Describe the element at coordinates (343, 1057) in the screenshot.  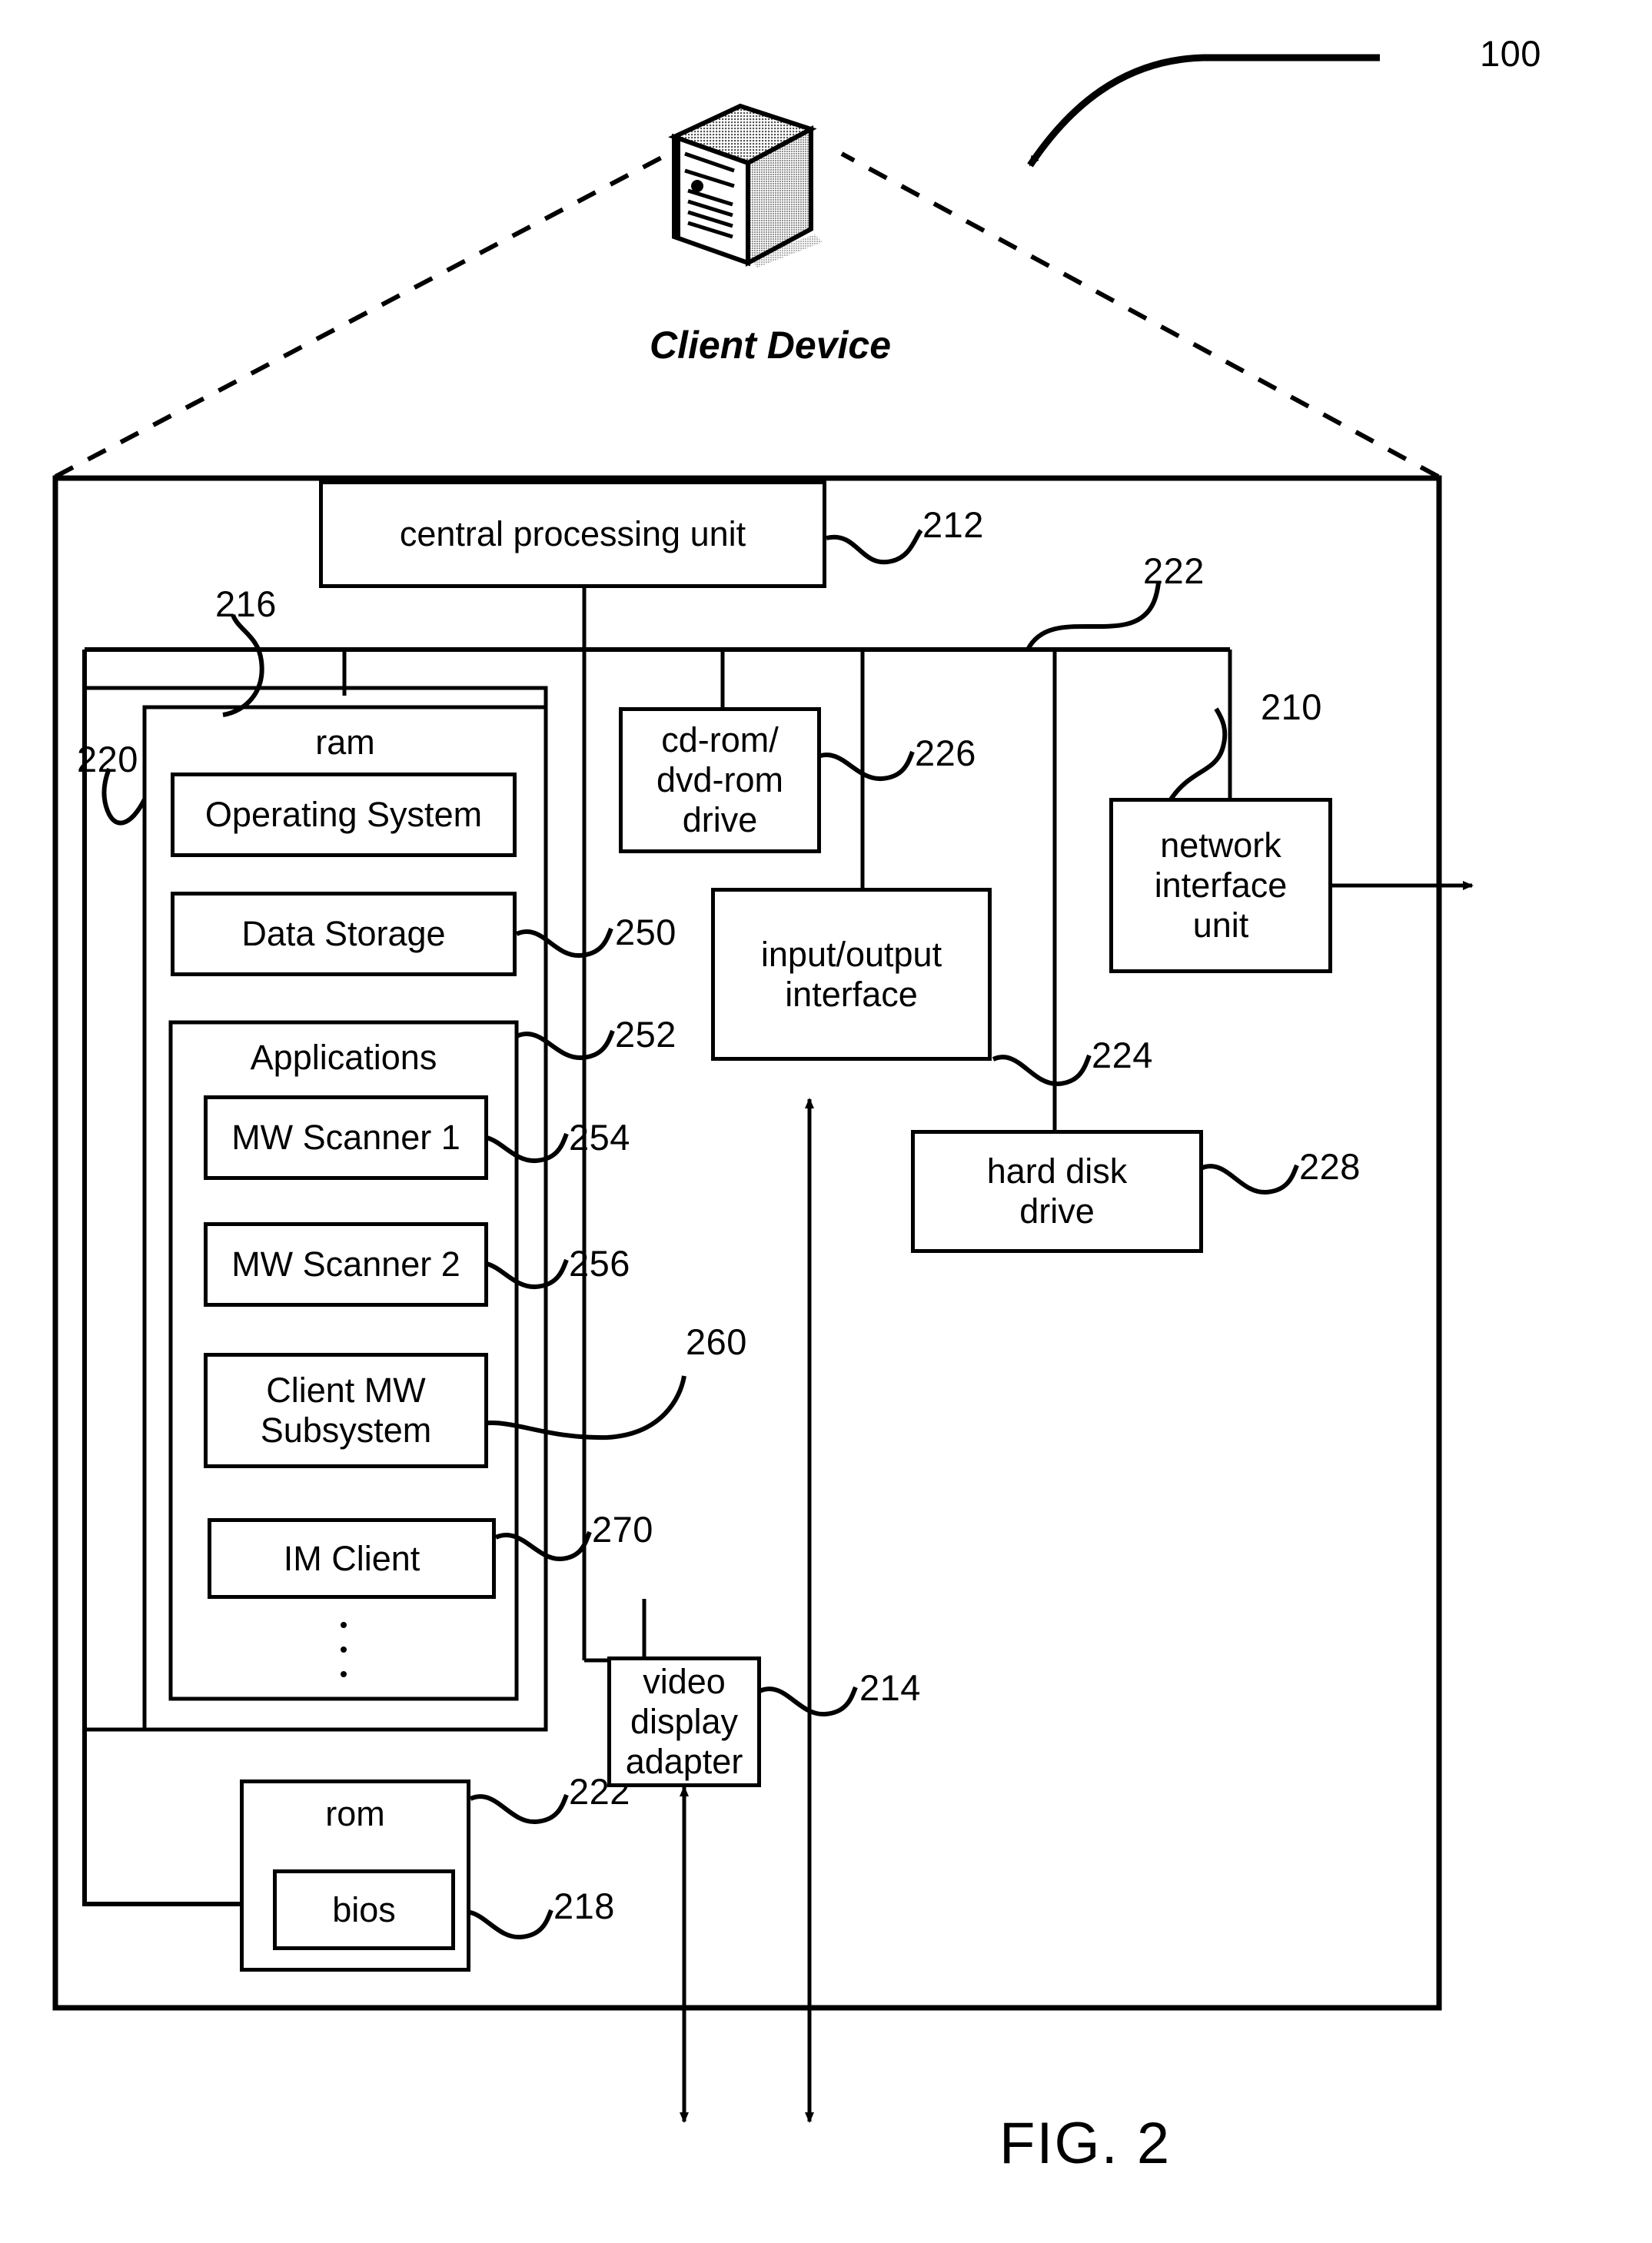
I see `block-applications-label: Applications` at that location.